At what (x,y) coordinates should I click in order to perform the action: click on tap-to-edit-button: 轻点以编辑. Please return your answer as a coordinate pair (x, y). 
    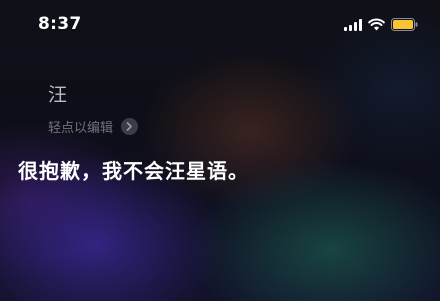
    Looking at the image, I should click on (93, 126).